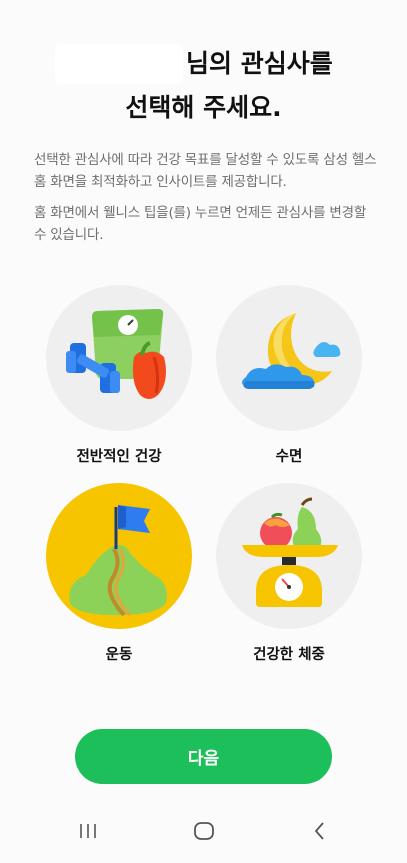  Describe the element at coordinates (116, 354) in the screenshot. I see `general-health-icon` at that location.